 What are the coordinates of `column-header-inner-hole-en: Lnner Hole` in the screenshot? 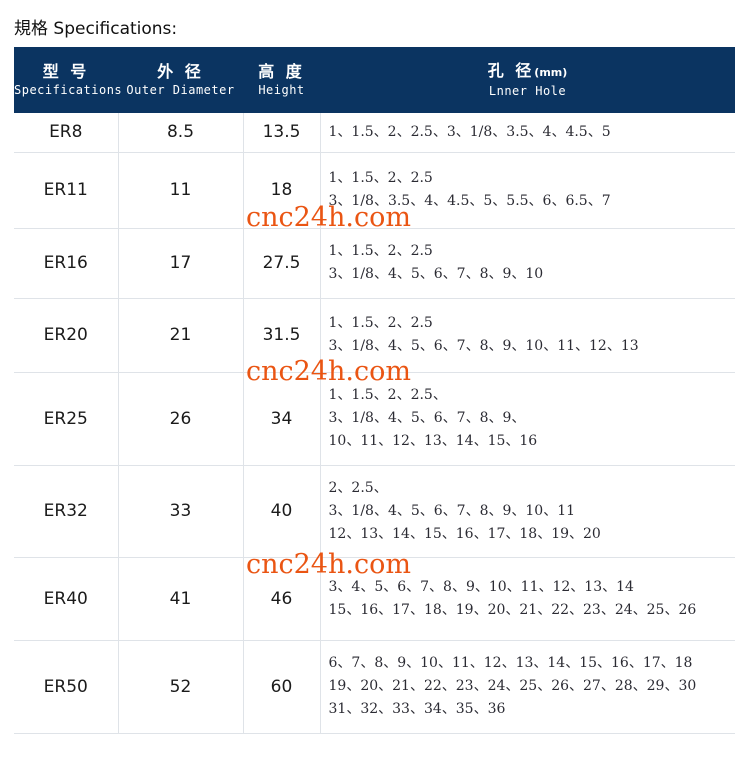 It's located at (527, 91).